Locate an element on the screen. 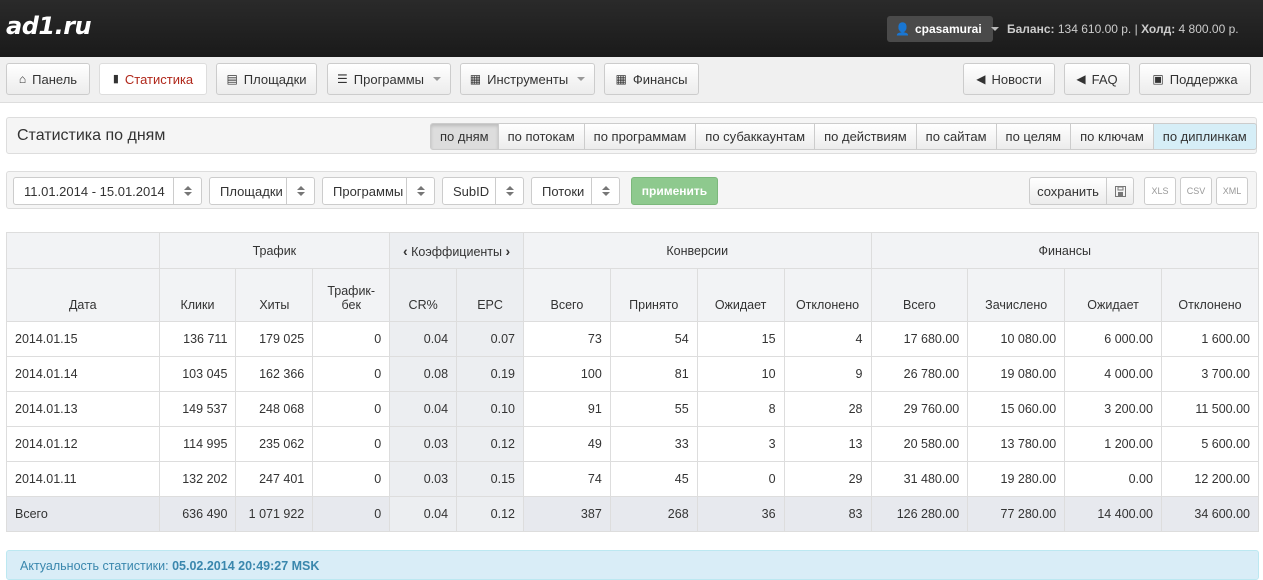 The width and height of the screenshot is (1263, 580). streams-select-label: Потоки is located at coordinates (563, 191).